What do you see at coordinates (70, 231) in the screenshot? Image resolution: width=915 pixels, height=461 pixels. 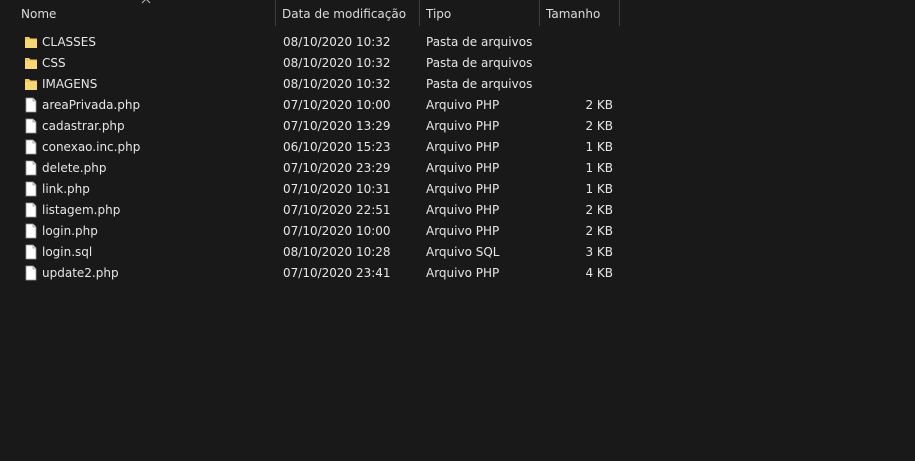 I see `file-name: login.php` at bounding box center [70, 231].